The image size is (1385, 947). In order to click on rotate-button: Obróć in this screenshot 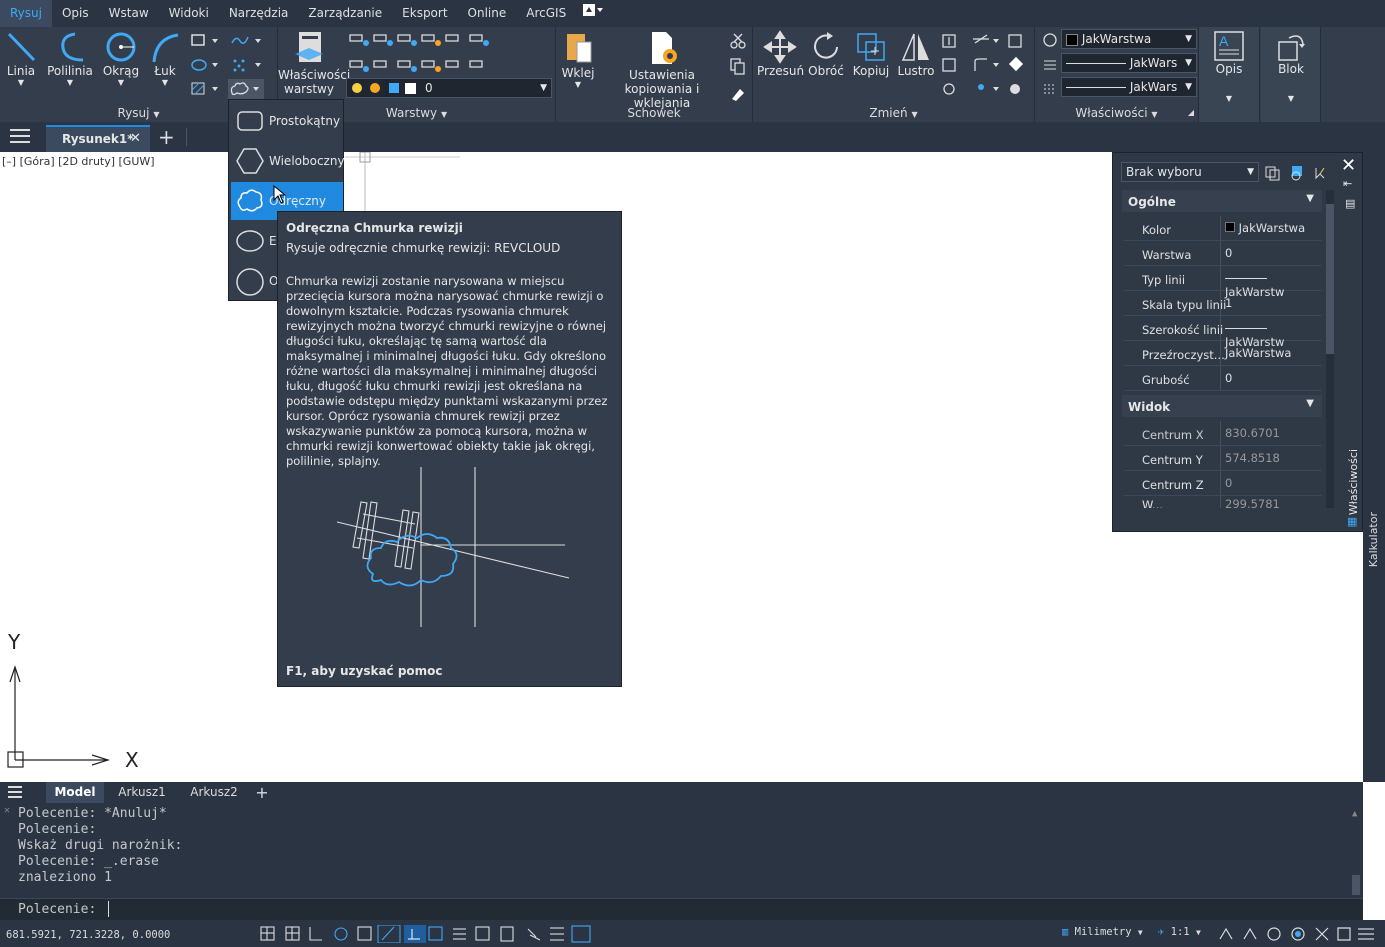, I will do `click(826, 54)`.